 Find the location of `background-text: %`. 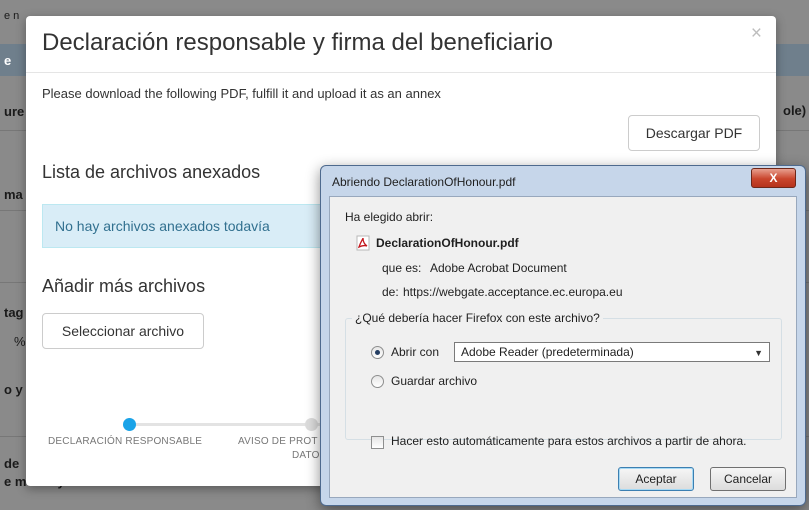

background-text: % is located at coordinates (20, 341).